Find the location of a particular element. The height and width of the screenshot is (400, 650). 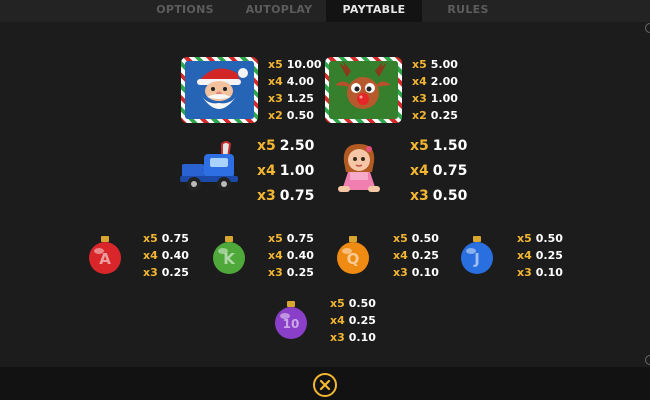

pay-row: x4 2.00 is located at coordinates (435, 81).